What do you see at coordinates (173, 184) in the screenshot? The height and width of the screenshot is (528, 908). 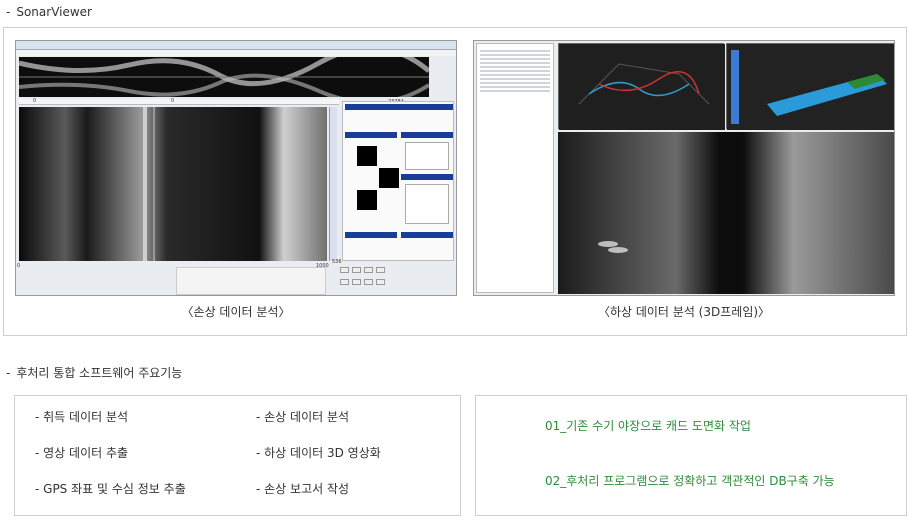 I see `sonar-image-view` at bounding box center [173, 184].